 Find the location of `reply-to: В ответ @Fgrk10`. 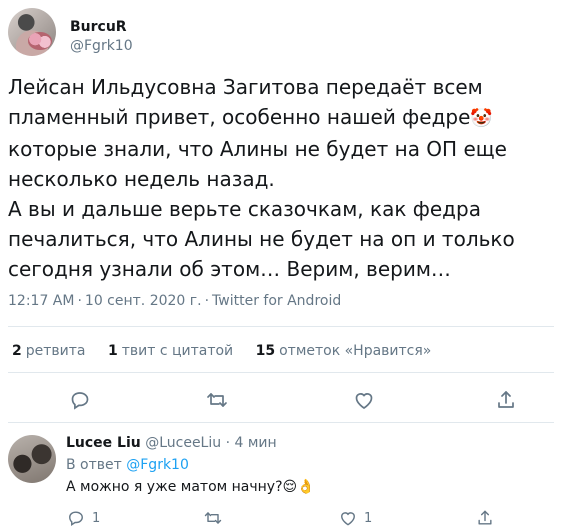

reply-to: В ответ @Fgrk10 is located at coordinates (127, 465).